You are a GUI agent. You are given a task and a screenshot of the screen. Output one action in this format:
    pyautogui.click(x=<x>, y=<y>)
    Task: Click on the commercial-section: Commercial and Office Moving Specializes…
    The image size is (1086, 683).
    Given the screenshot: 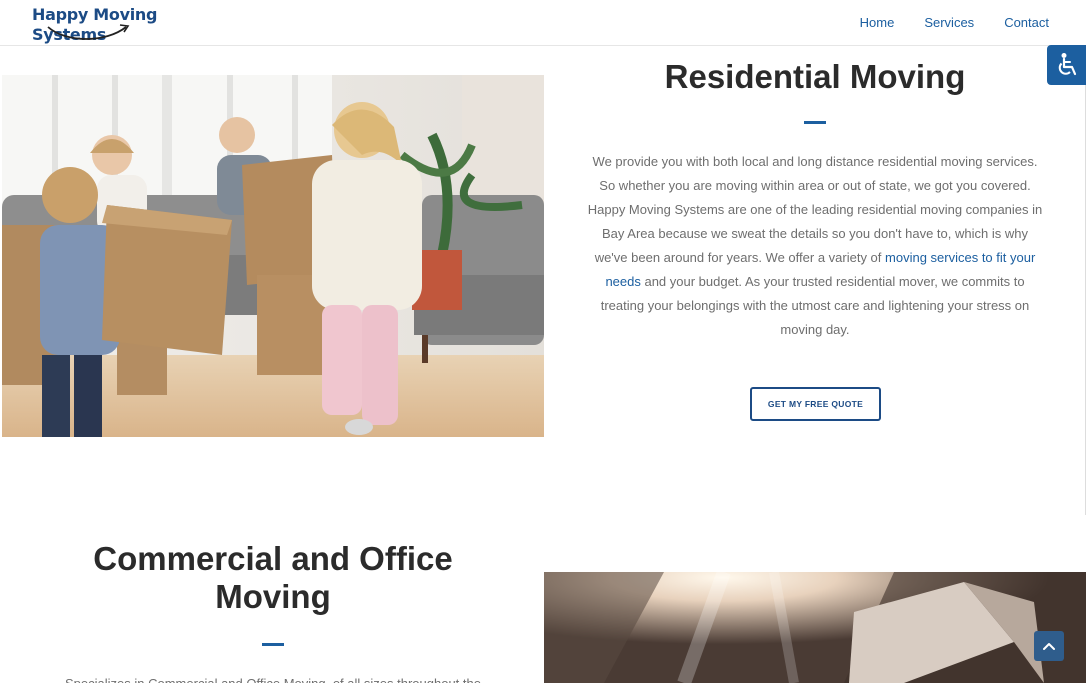 What is the action you would take?
    pyautogui.click(x=273, y=611)
    